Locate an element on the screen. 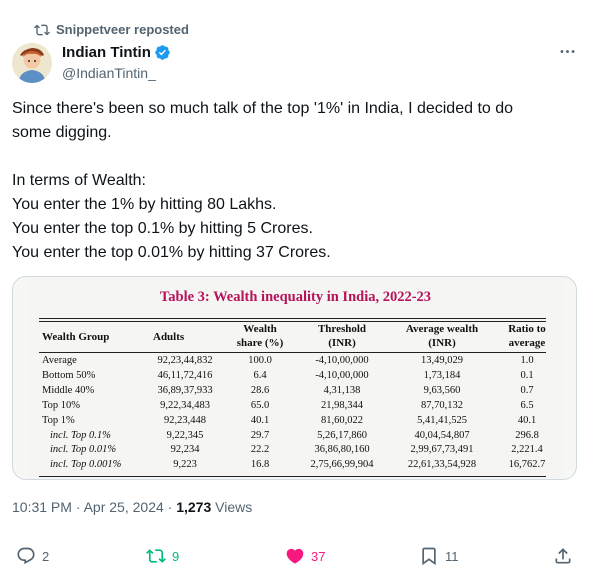  tweet-line: some digging. is located at coordinates (62, 132).